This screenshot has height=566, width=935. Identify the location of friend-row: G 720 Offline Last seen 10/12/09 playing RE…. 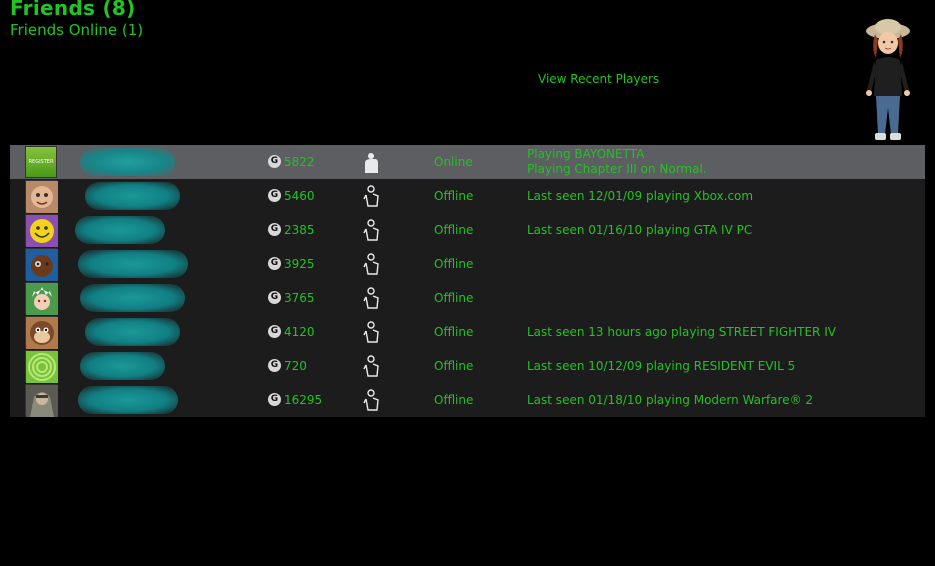
(467, 366).